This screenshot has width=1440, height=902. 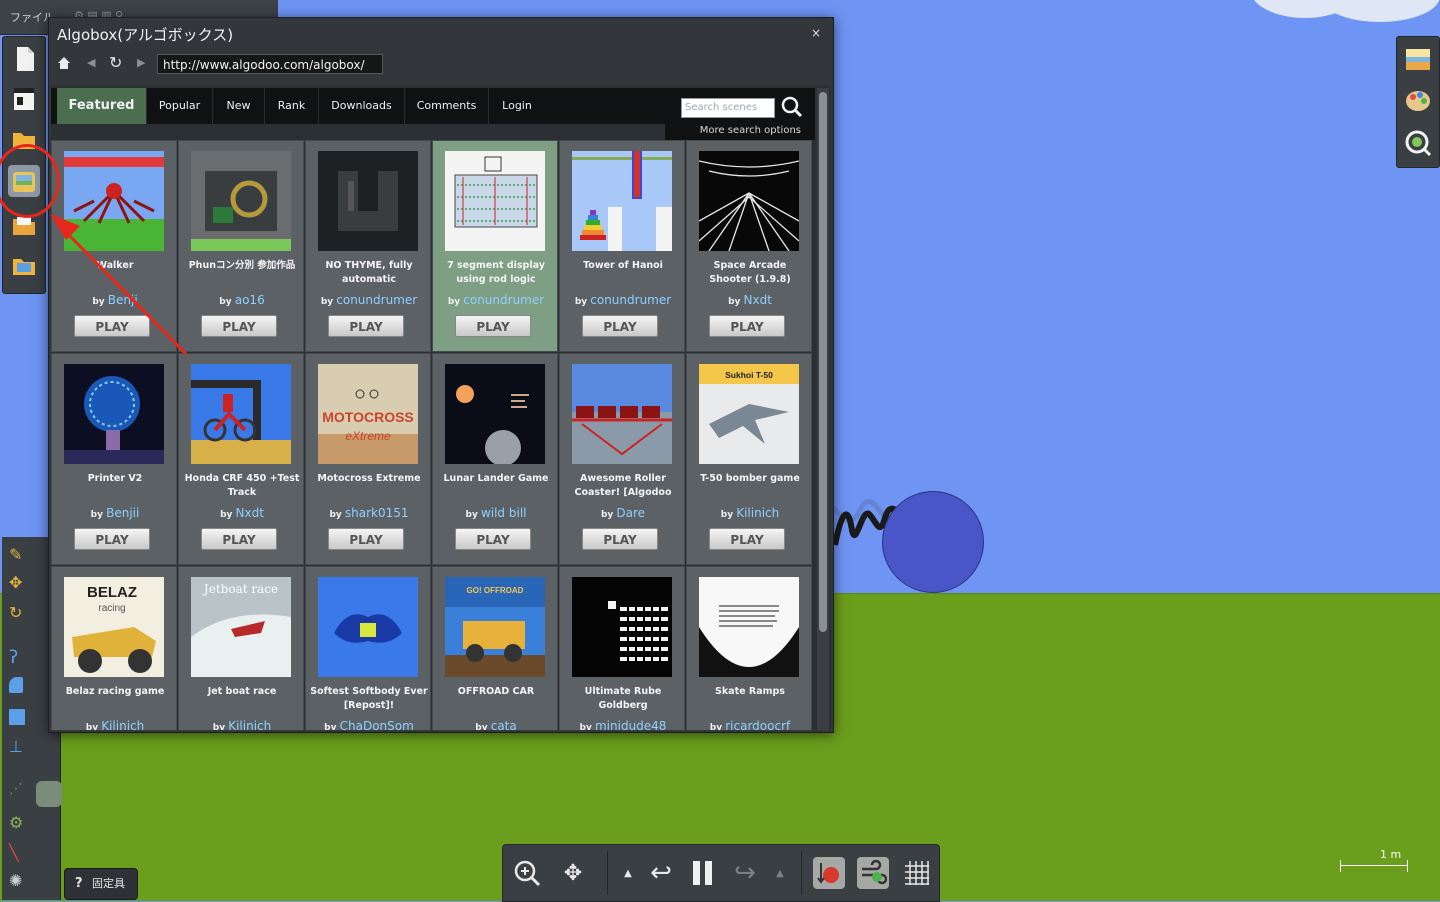 What do you see at coordinates (823, 362) in the screenshot?
I see `scrollbar-thumb` at bounding box center [823, 362].